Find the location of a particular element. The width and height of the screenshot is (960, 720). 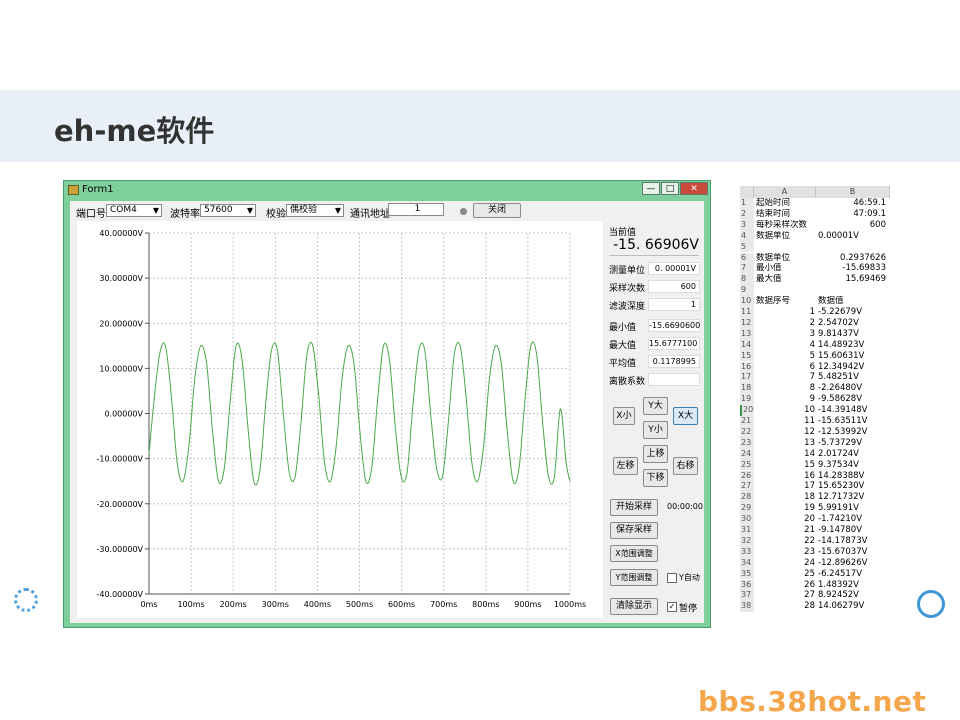

y-zoom-in-button: Y大 is located at coordinates (655, 406).